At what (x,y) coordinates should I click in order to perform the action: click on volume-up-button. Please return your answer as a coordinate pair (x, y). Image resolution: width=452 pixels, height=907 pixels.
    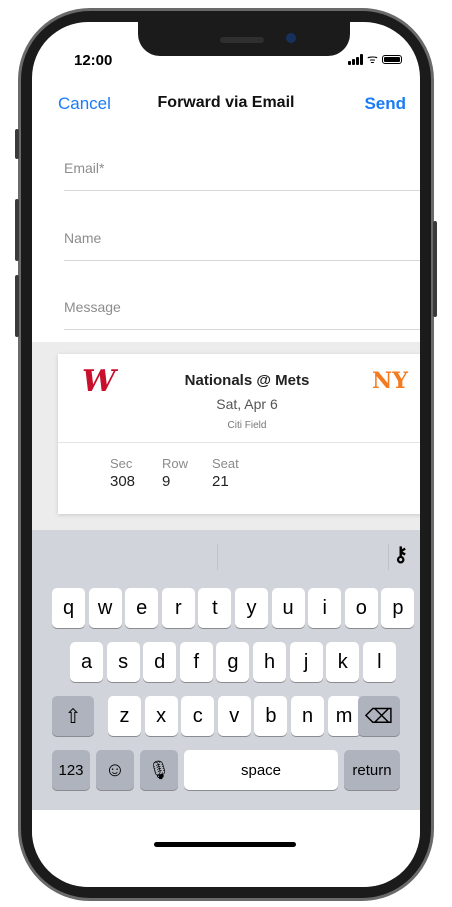
    Looking at the image, I should click on (17, 230).